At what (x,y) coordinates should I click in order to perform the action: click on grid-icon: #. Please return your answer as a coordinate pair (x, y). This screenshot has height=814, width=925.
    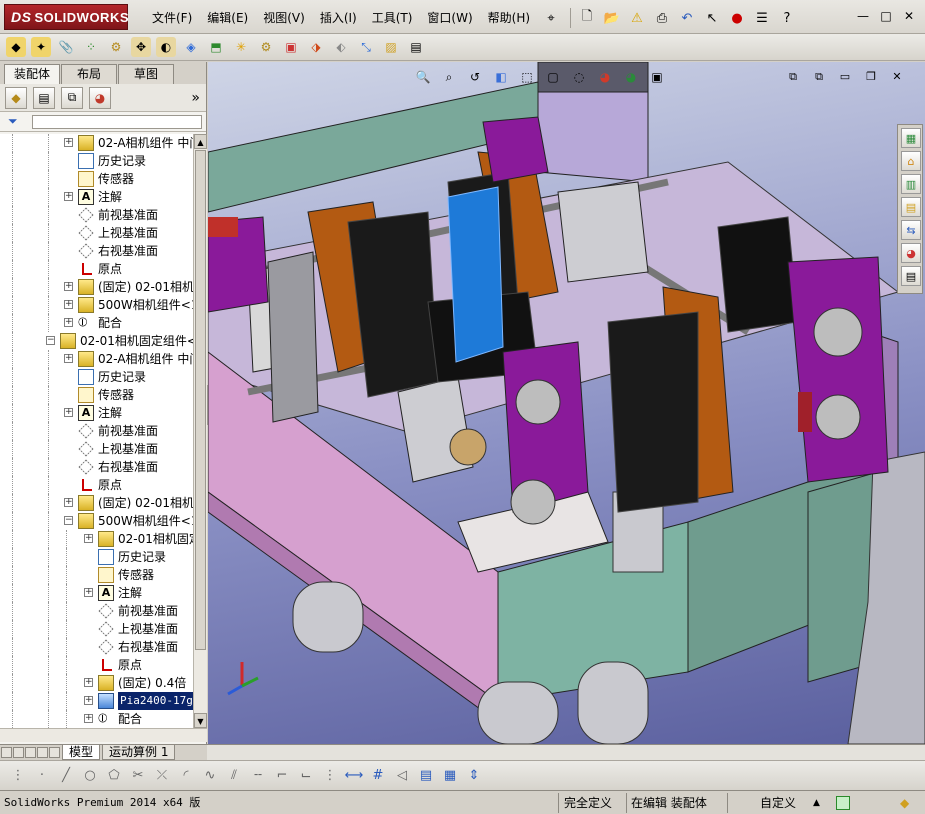
    Looking at the image, I should click on (378, 776).